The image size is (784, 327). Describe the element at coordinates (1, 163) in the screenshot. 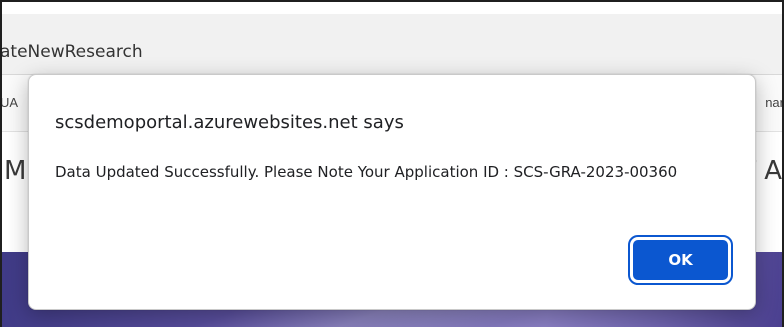

I see `window-frame-left` at that location.